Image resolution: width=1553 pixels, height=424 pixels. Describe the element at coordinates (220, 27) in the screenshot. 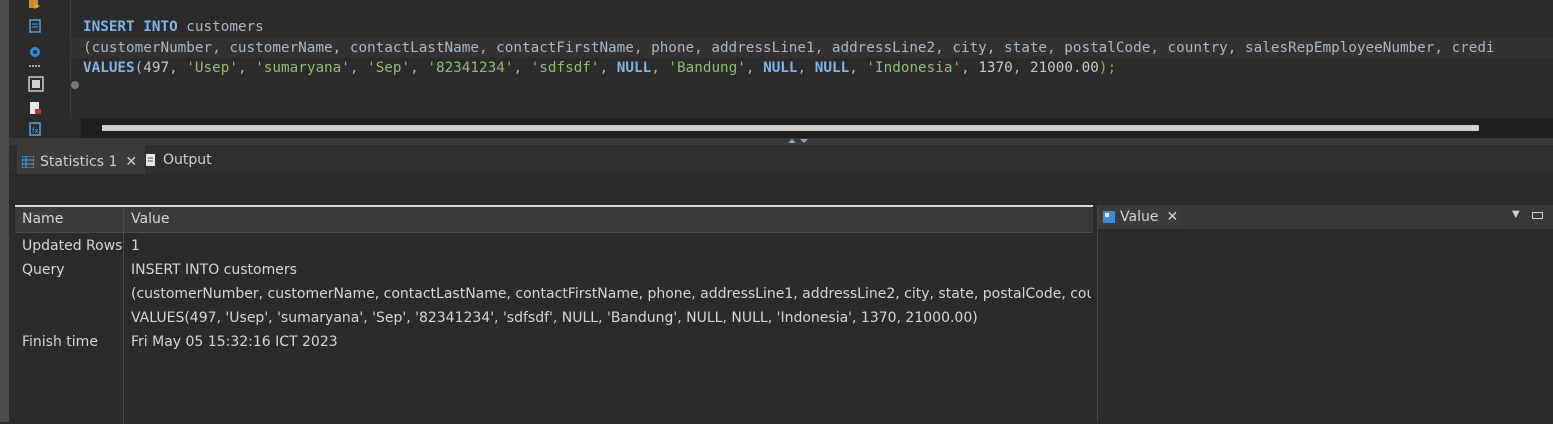

I see `table-name: customers` at that location.